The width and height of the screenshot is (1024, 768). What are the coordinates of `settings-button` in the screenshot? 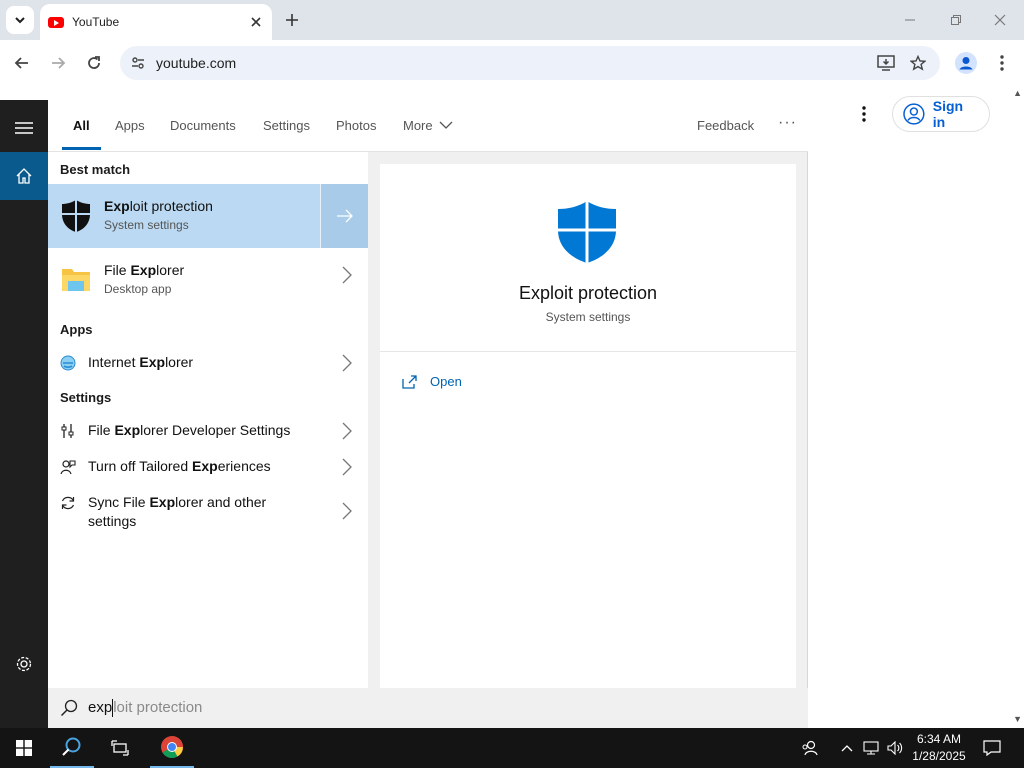 It's located at (24, 664).